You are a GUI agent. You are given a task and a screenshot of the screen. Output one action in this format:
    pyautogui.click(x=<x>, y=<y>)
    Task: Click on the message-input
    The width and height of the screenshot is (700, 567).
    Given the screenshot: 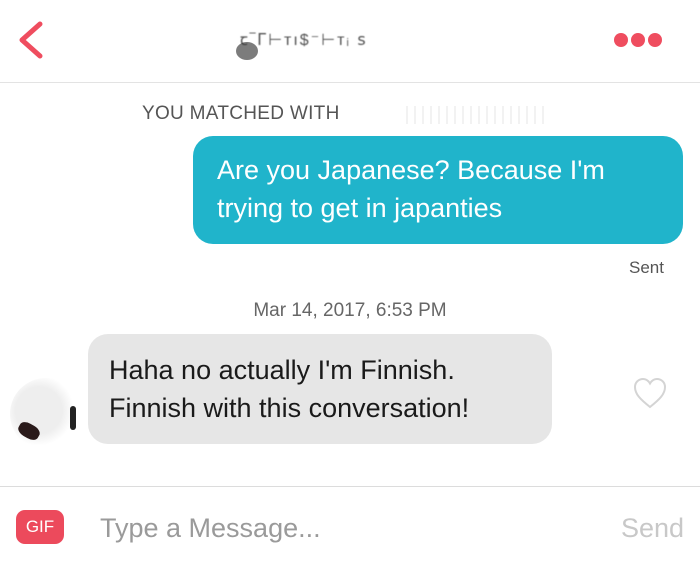 What is the action you would take?
    pyautogui.click(x=340, y=528)
    